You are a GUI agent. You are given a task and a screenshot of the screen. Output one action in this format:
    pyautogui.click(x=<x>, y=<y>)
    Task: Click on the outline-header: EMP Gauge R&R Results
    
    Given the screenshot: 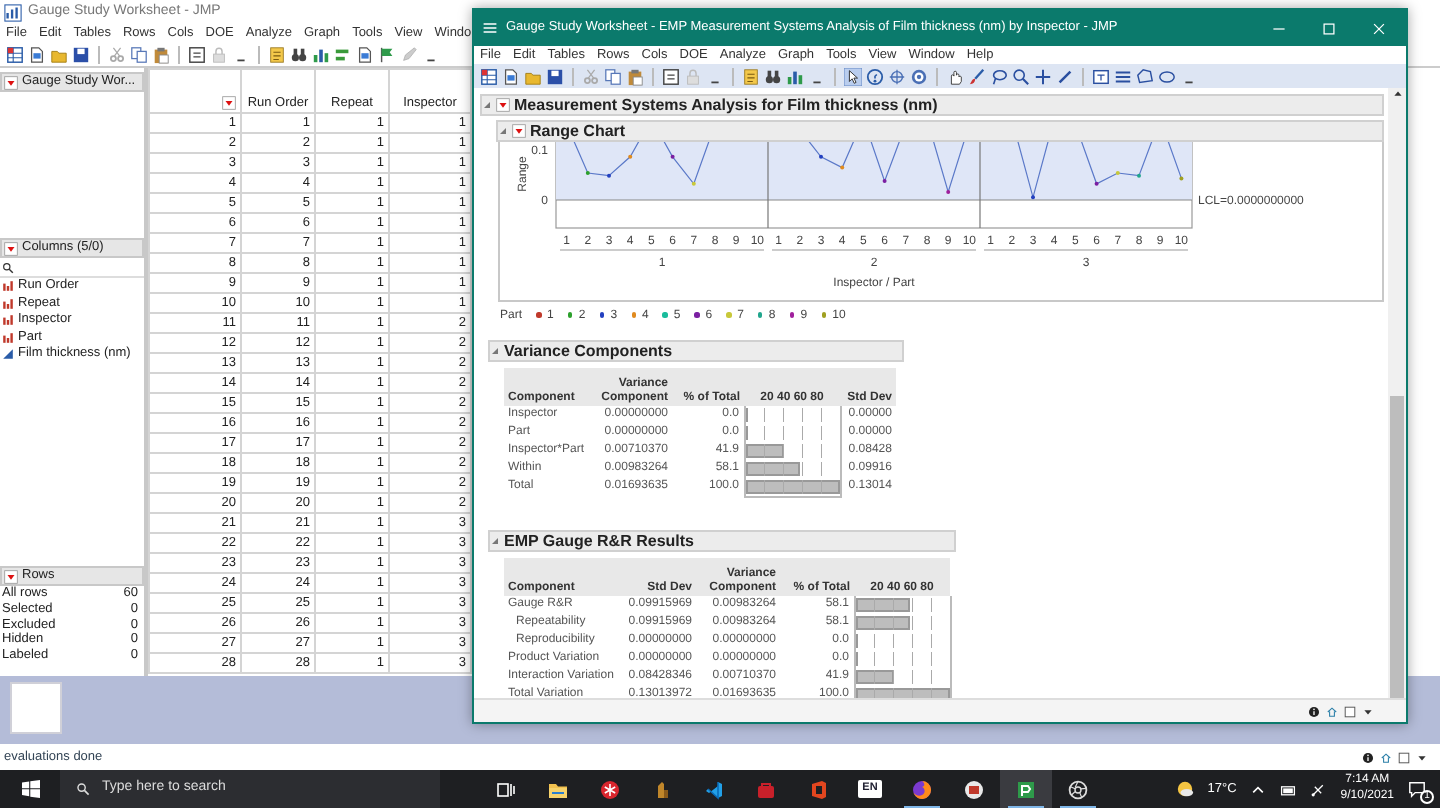 What is the action you would take?
    pyautogui.click(x=722, y=541)
    